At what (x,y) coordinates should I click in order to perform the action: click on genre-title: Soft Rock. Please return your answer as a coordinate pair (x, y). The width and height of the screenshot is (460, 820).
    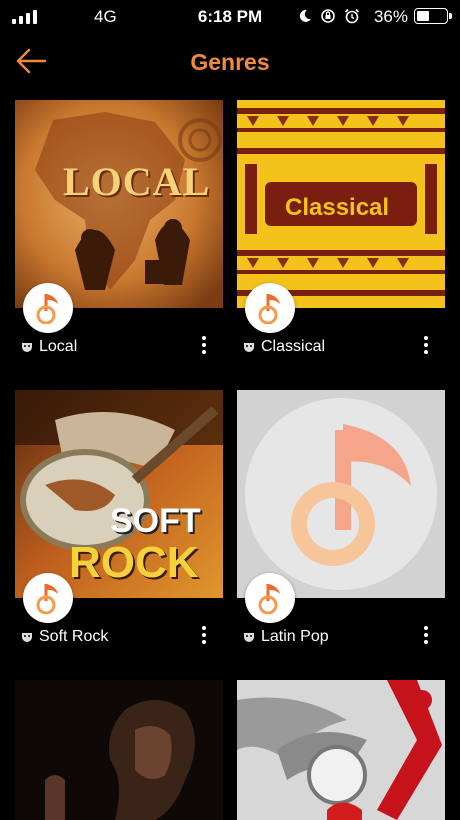
    Looking at the image, I should click on (73, 637).